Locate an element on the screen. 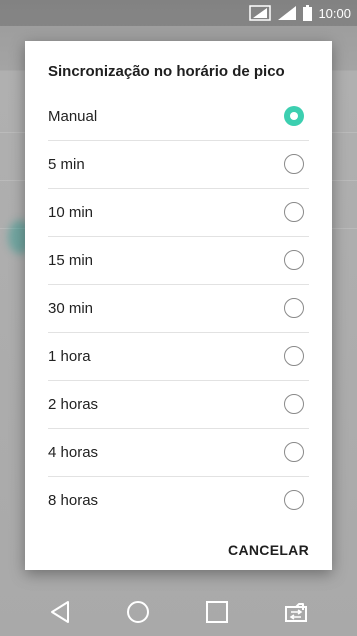 Image resolution: width=357 pixels, height=636 pixels. option-label: Manual is located at coordinates (73, 116).